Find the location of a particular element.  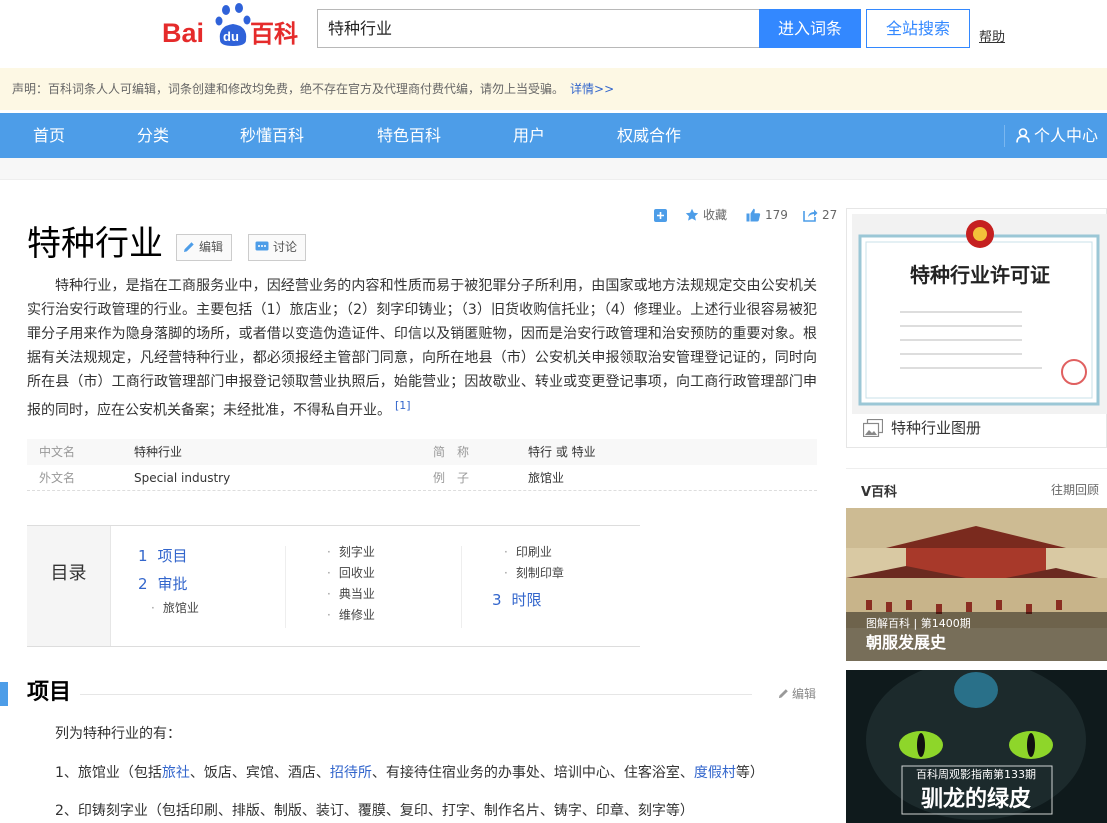

collect-label: 收藏 is located at coordinates (715, 215).